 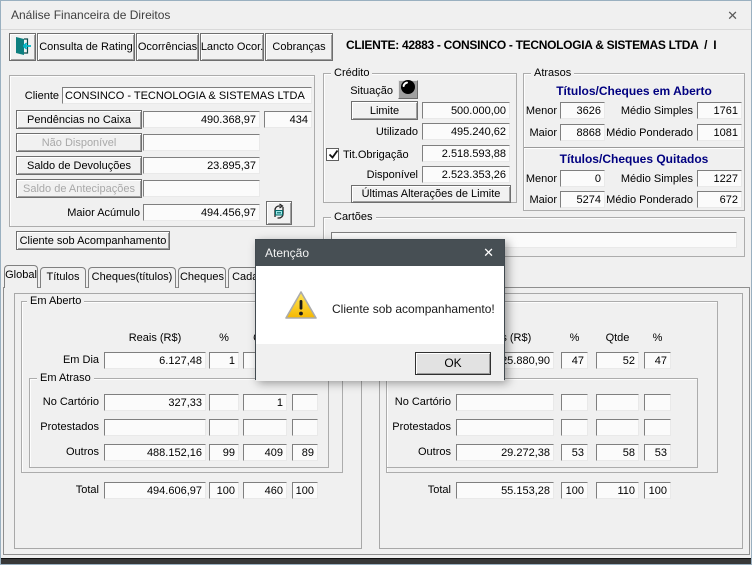 What do you see at coordinates (541, 111) in the screenshot?
I see `aberto-menor-label: Menor` at bounding box center [541, 111].